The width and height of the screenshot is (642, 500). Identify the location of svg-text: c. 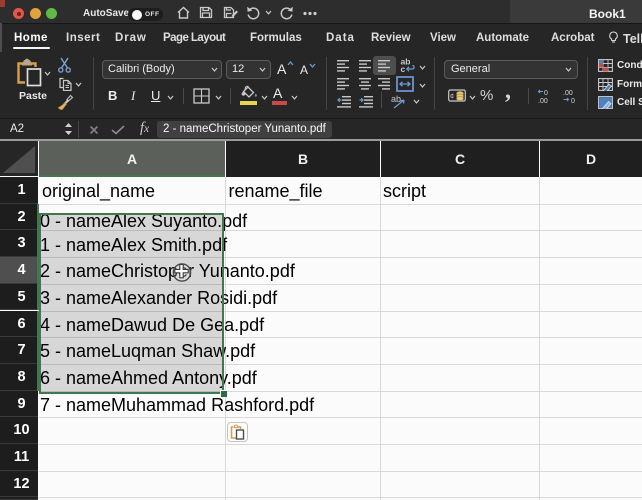
(403, 68).